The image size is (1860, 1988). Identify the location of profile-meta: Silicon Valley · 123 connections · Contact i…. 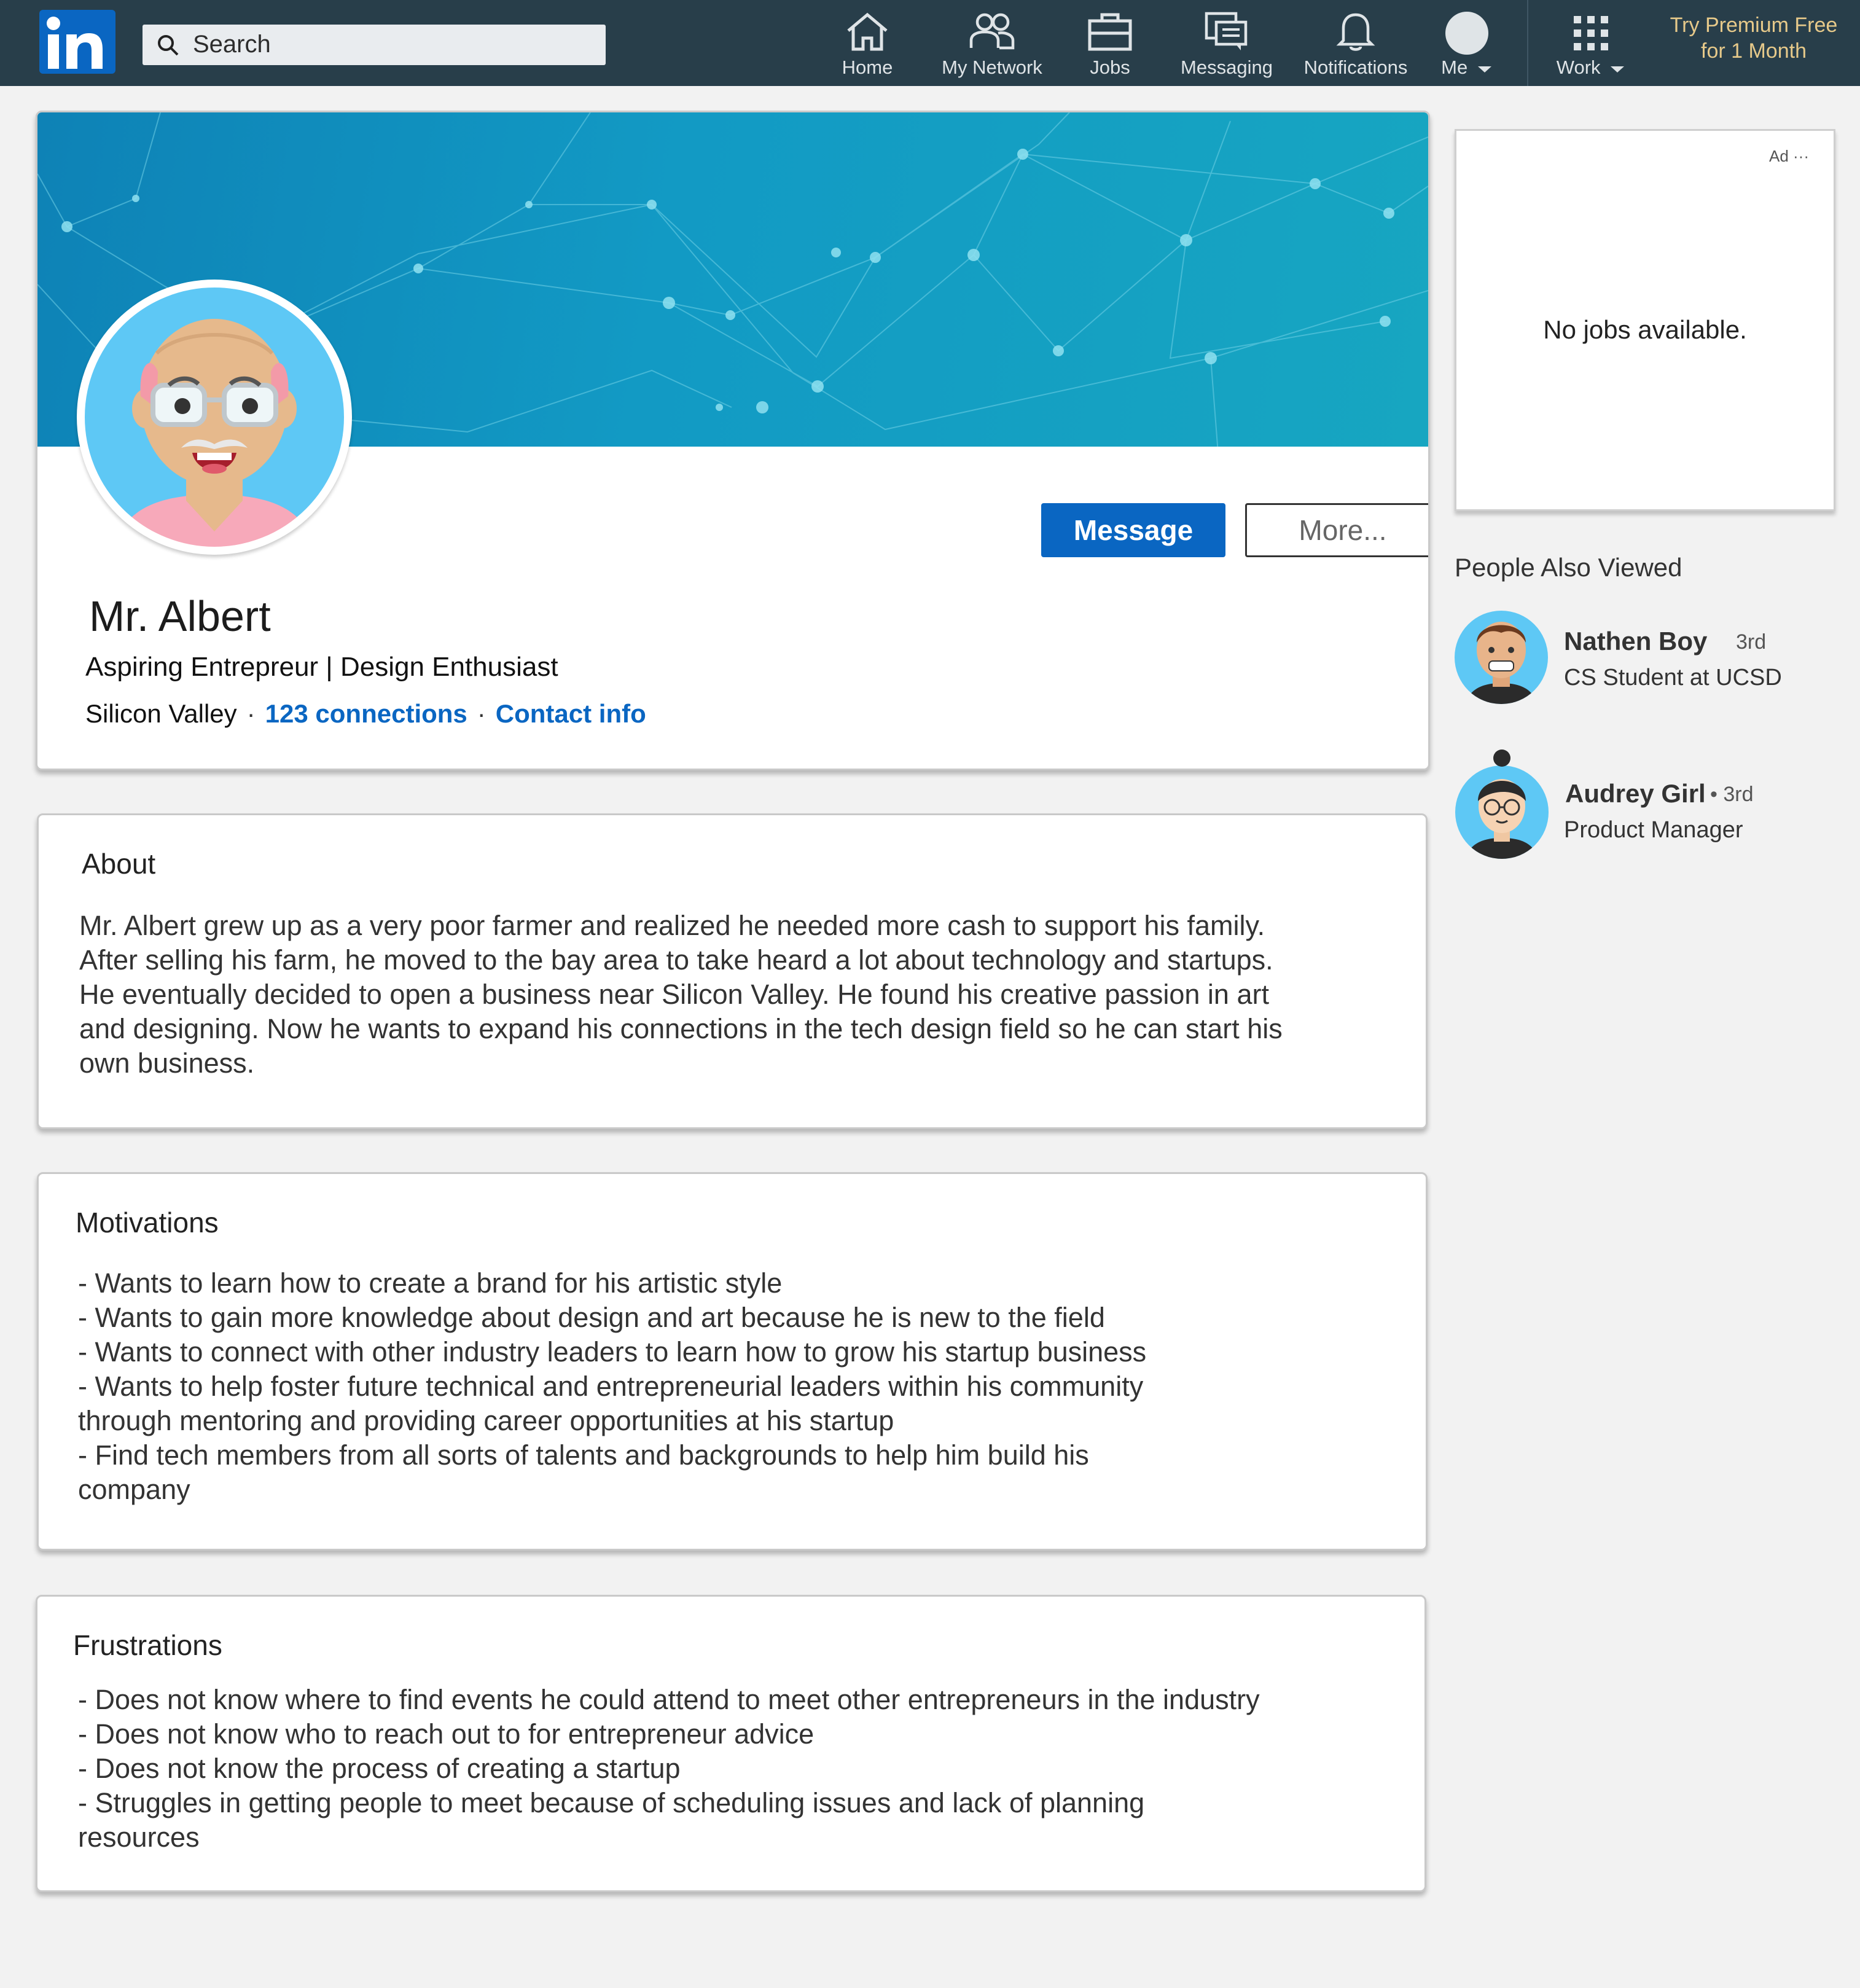
(365, 714).